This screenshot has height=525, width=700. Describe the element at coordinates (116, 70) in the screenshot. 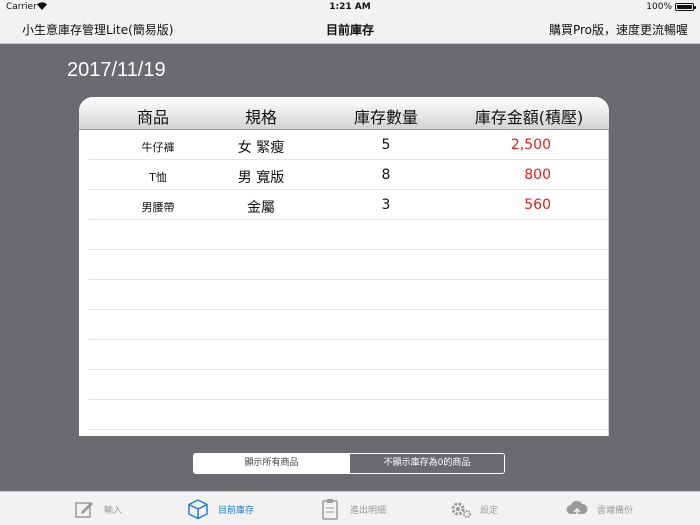

I see `inventory-date: 2017/11/19` at that location.